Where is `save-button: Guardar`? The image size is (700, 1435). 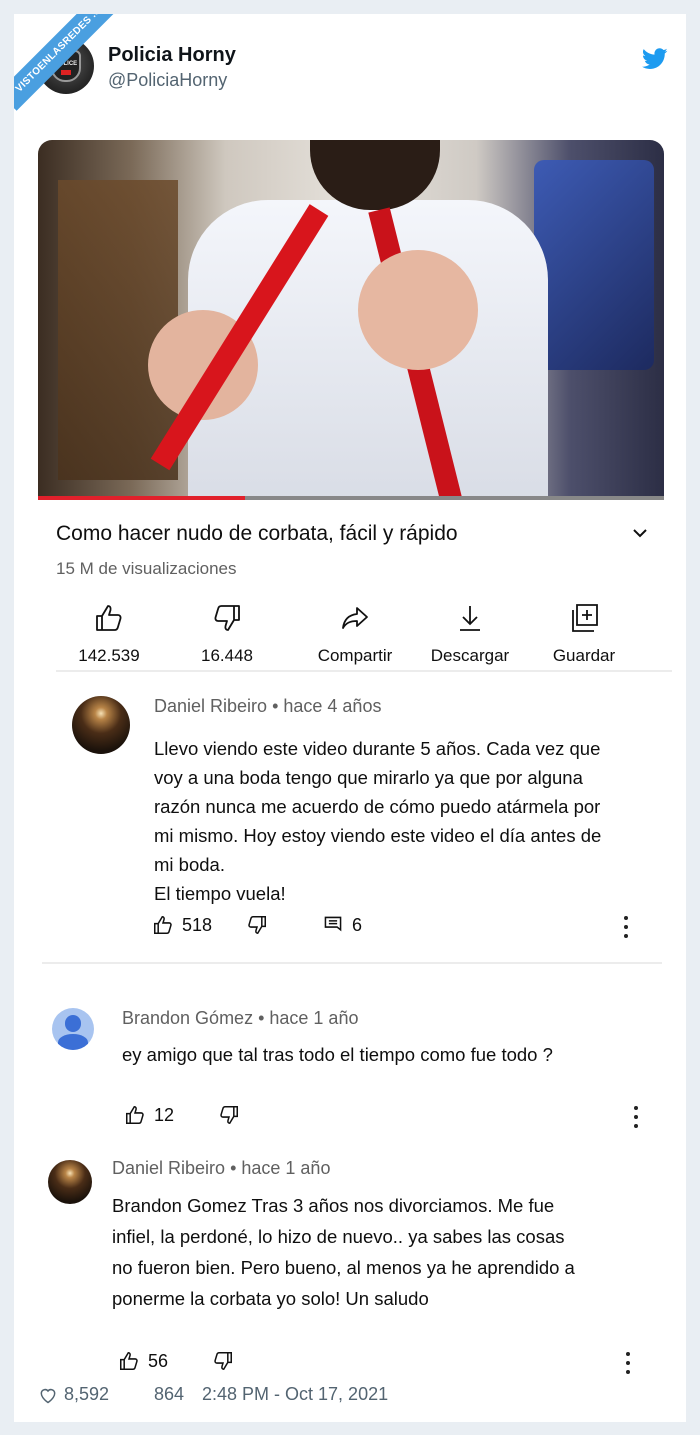 save-button: Guardar is located at coordinates (584, 634).